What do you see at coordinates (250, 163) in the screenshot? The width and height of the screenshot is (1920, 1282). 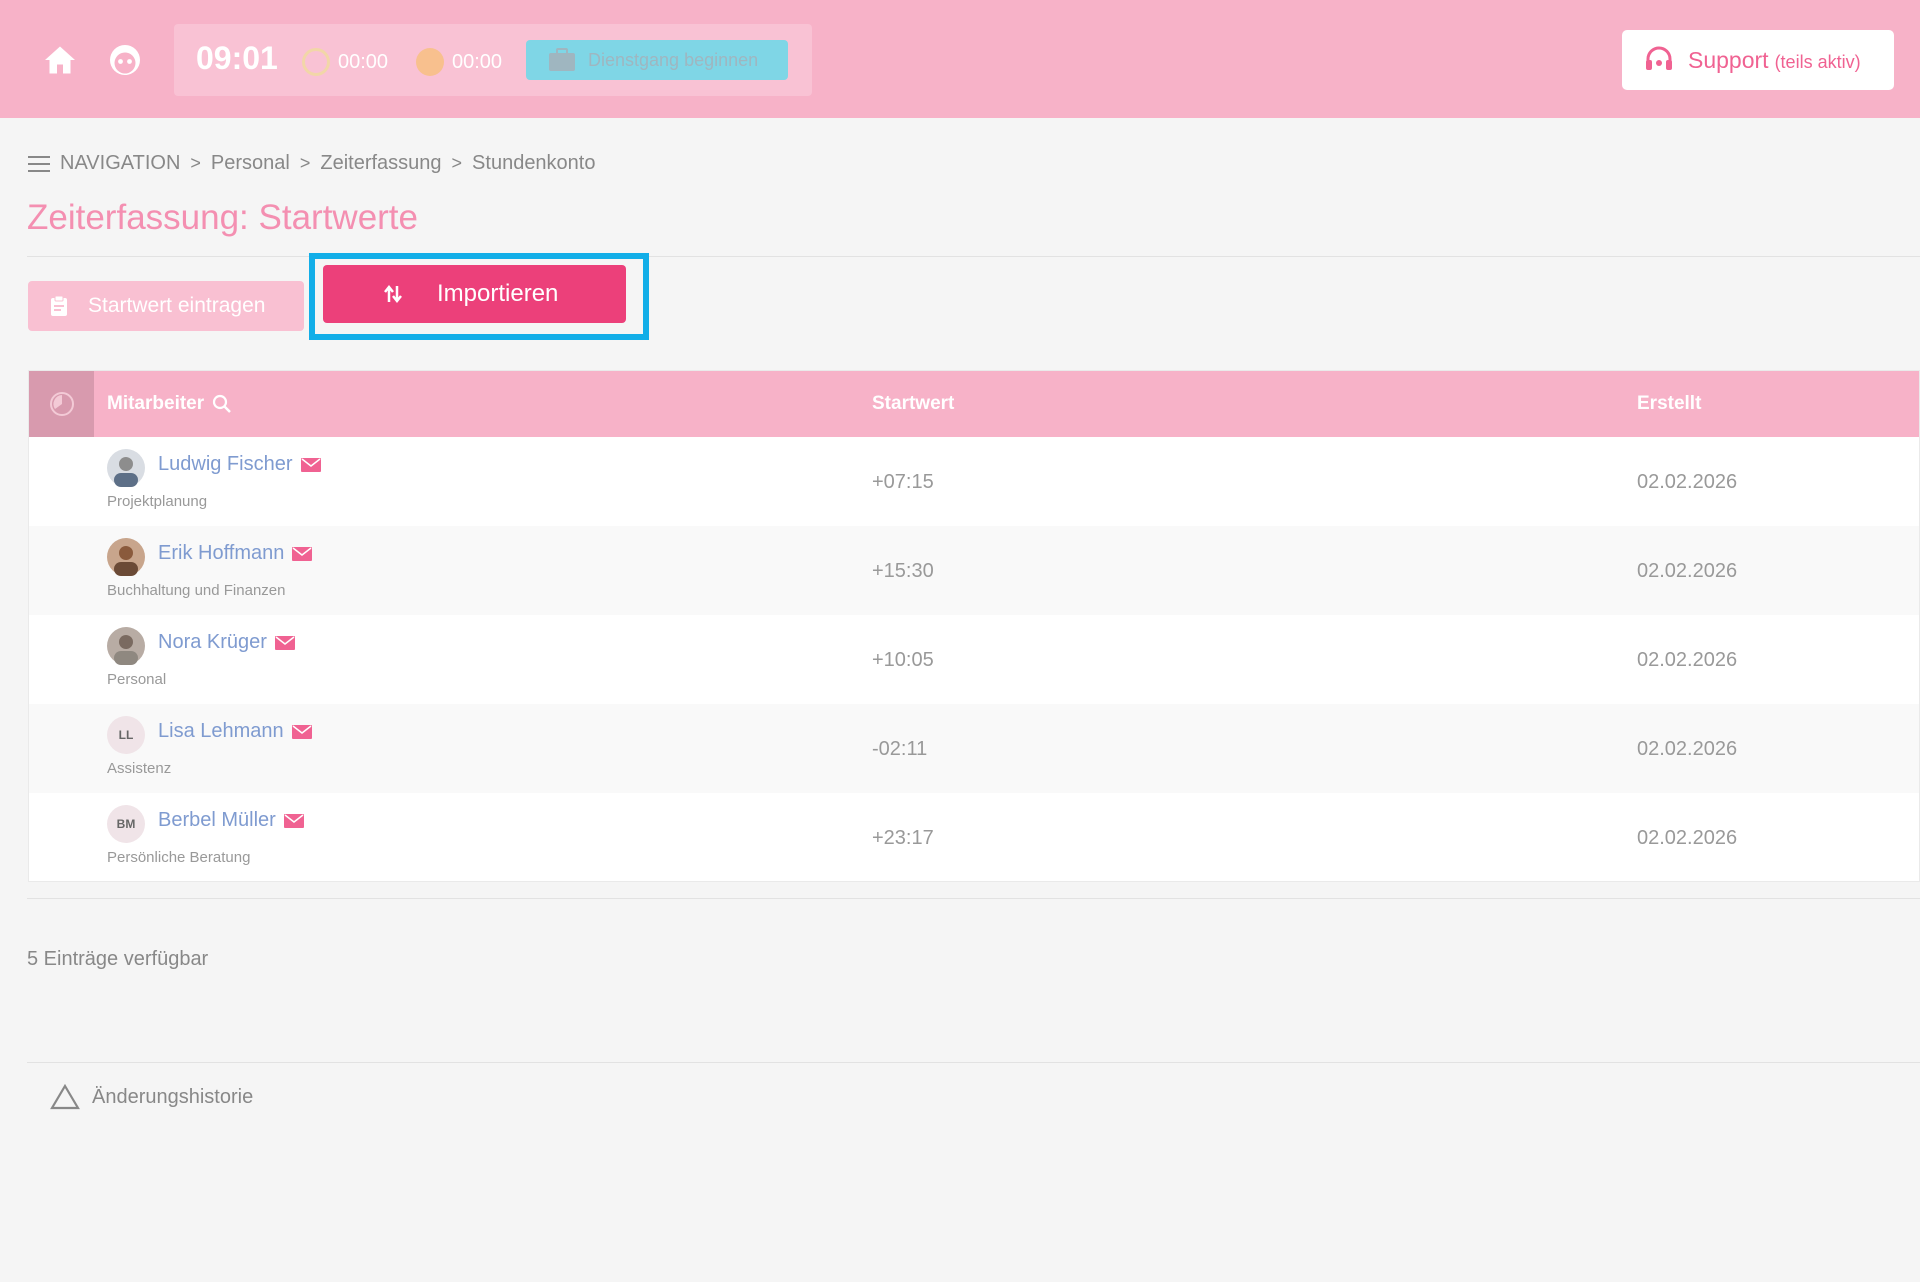 I see `breadcrumb-personal: Personal` at bounding box center [250, 163].